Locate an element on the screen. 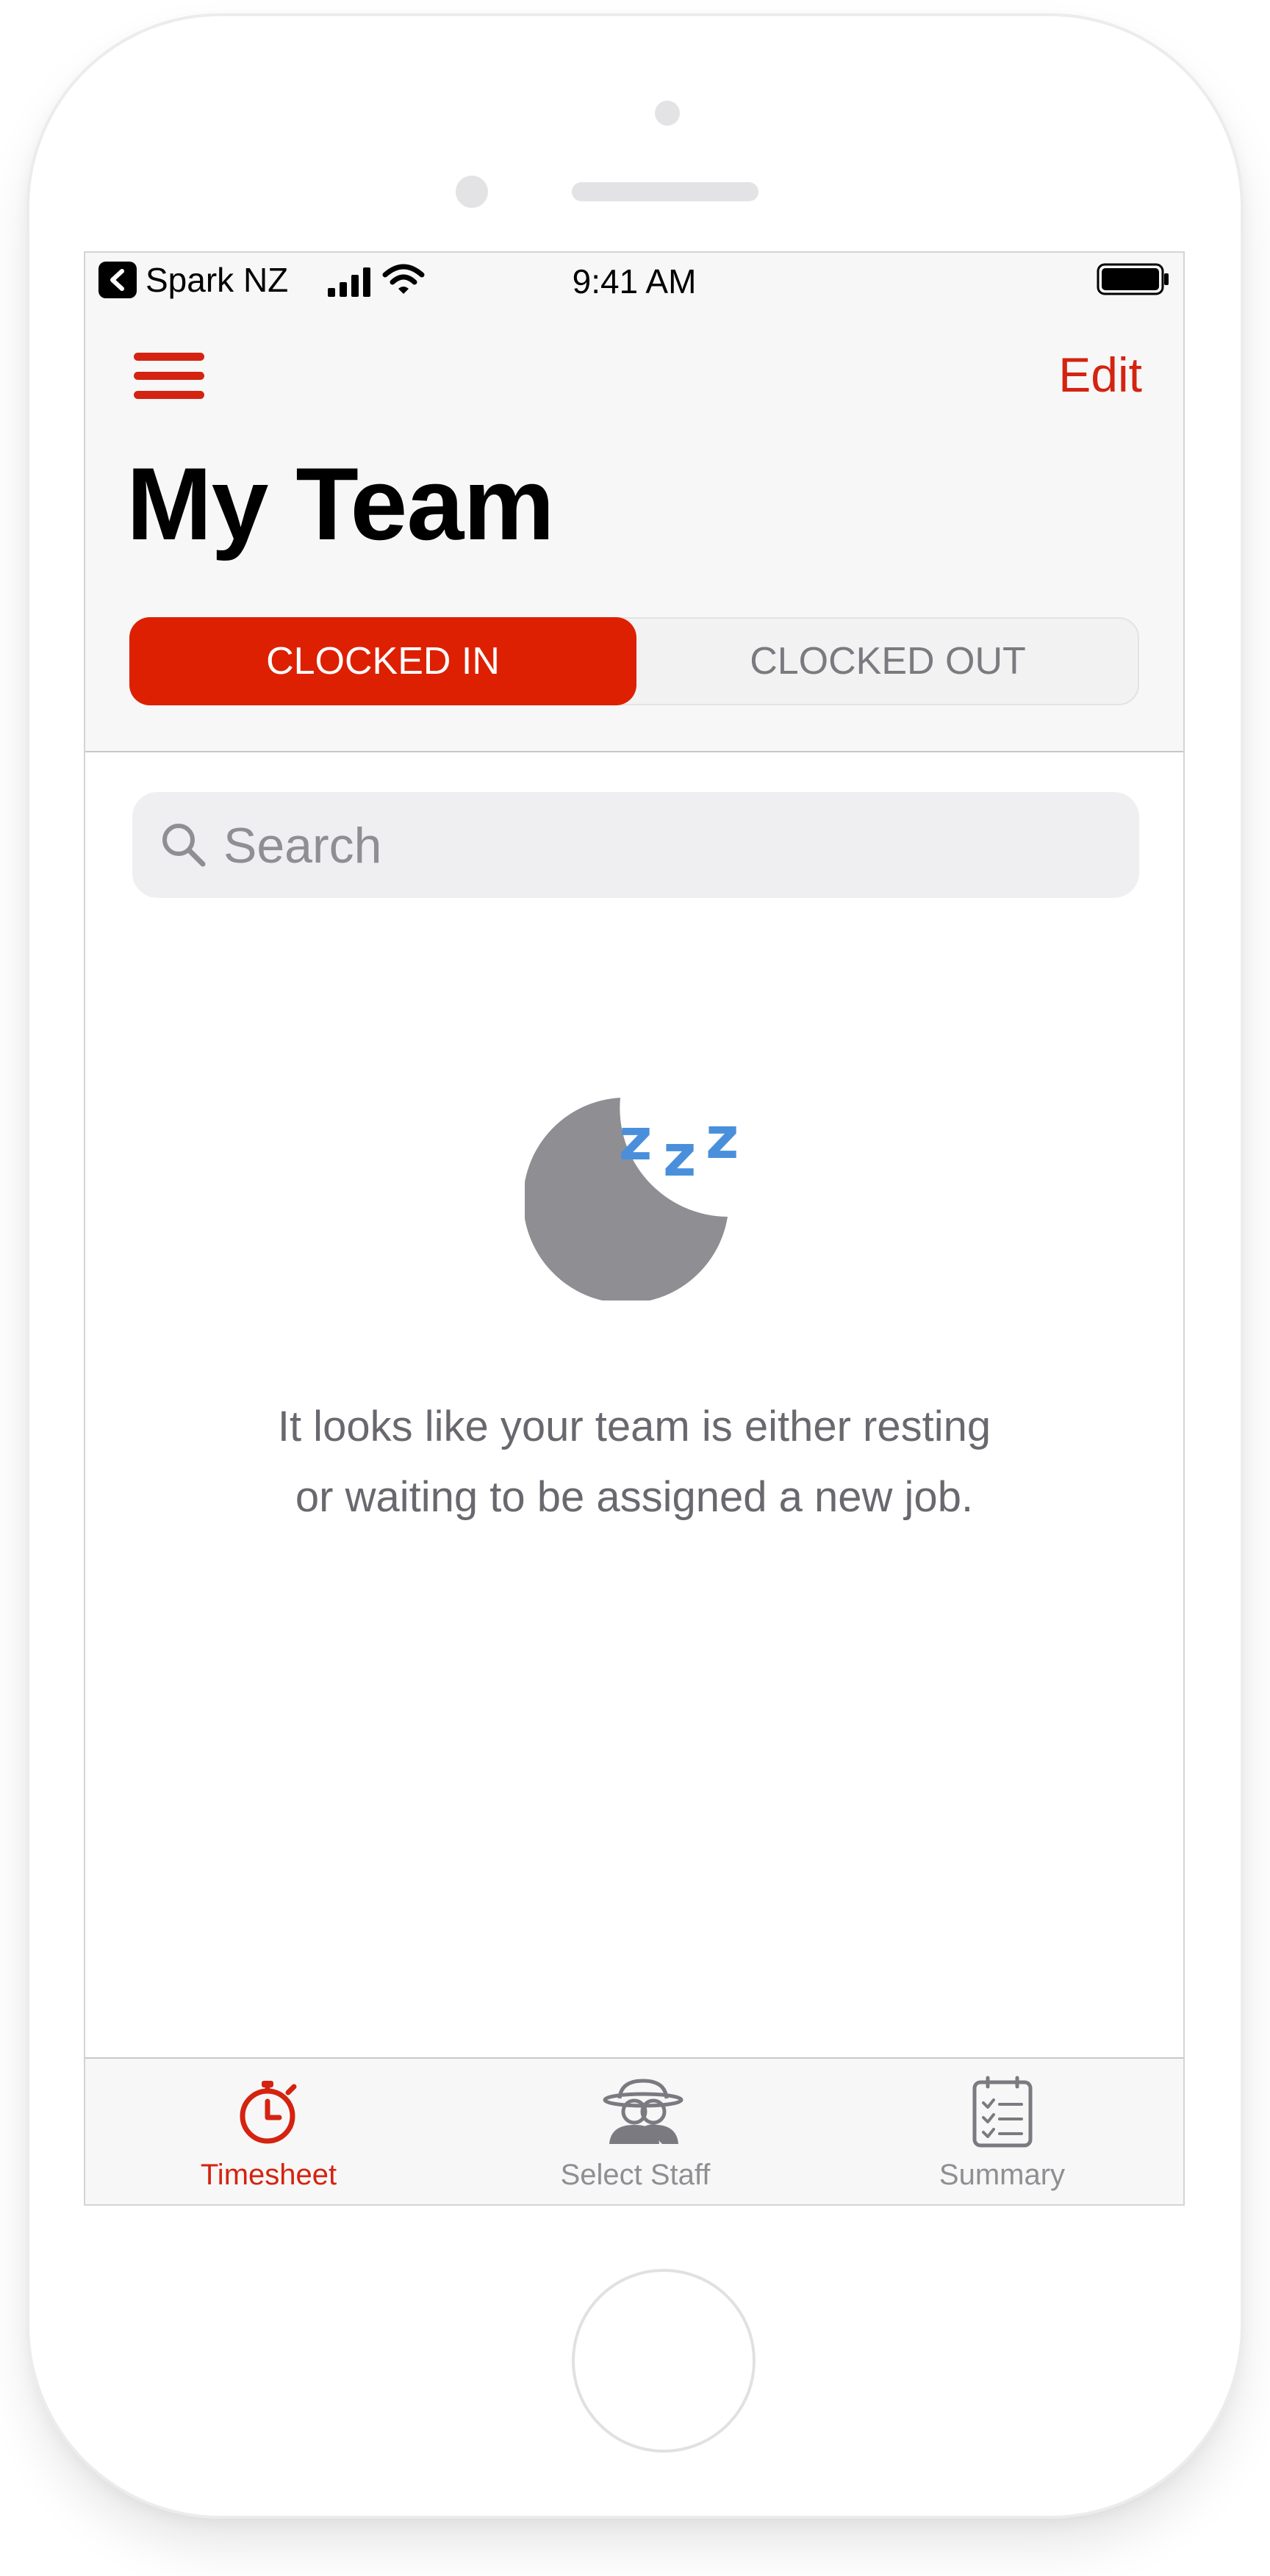  sleeping-moon-icon: z z z is located at coordinates (632, 1199).